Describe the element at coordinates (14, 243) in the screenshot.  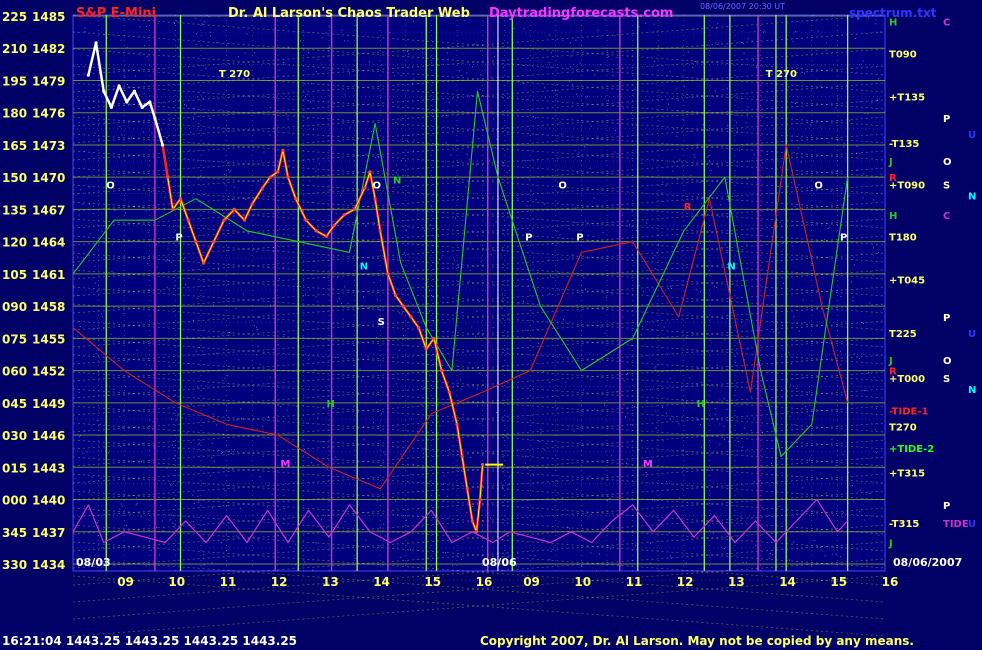
I see `y-angle-label: 120` at that location.